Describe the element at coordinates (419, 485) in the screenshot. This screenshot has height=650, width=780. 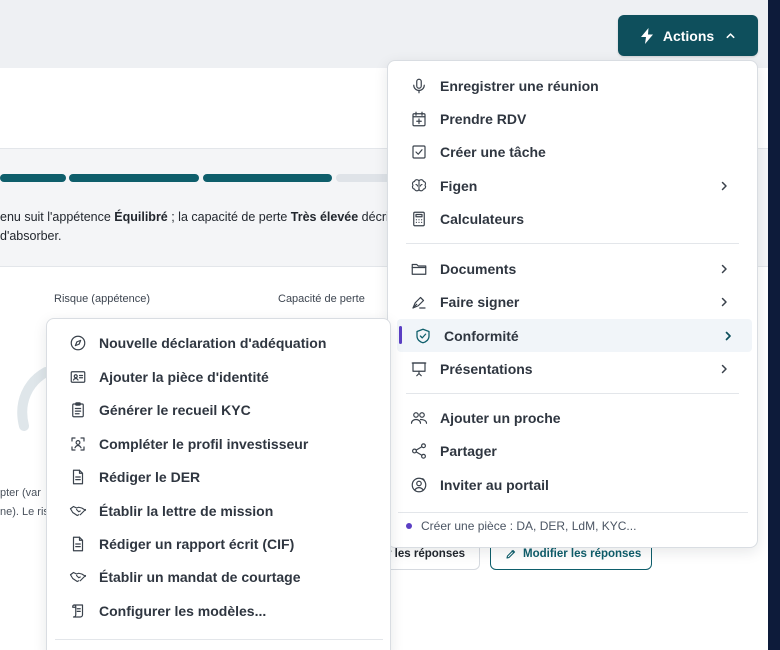
I see `portal-user-icon` at that location.